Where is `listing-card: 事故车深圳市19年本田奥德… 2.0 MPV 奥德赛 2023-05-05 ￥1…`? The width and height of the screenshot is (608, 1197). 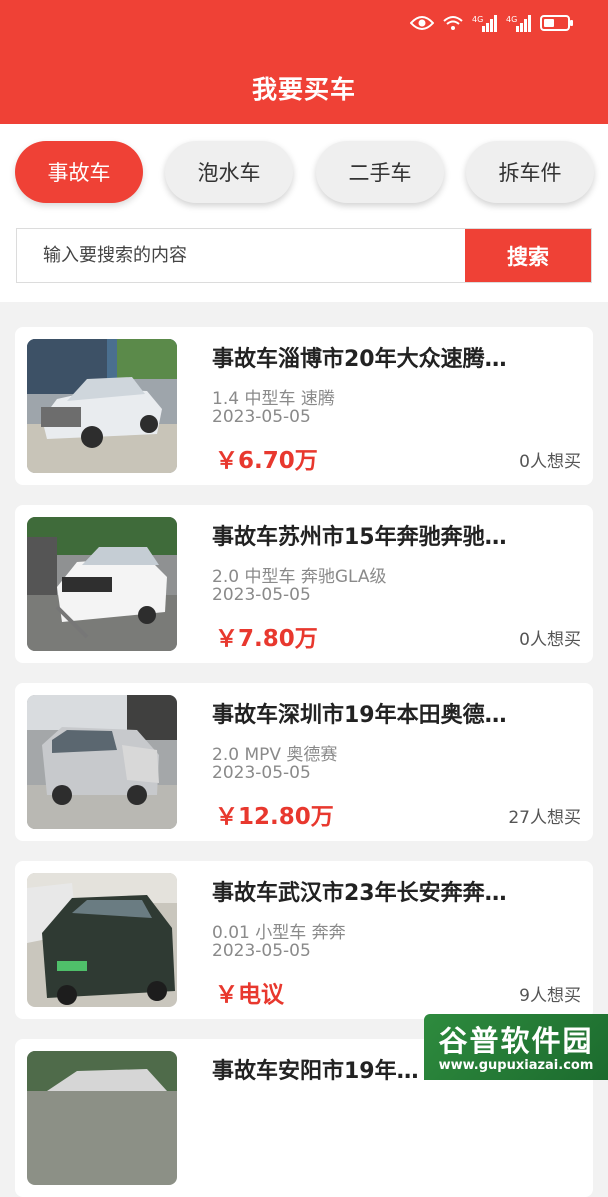 listing-card: 事故车深圳市19年本田奥德… 2.0 MPV 奥德赛 2023-05-05 ￥1… is located at coordinates (304, 762).